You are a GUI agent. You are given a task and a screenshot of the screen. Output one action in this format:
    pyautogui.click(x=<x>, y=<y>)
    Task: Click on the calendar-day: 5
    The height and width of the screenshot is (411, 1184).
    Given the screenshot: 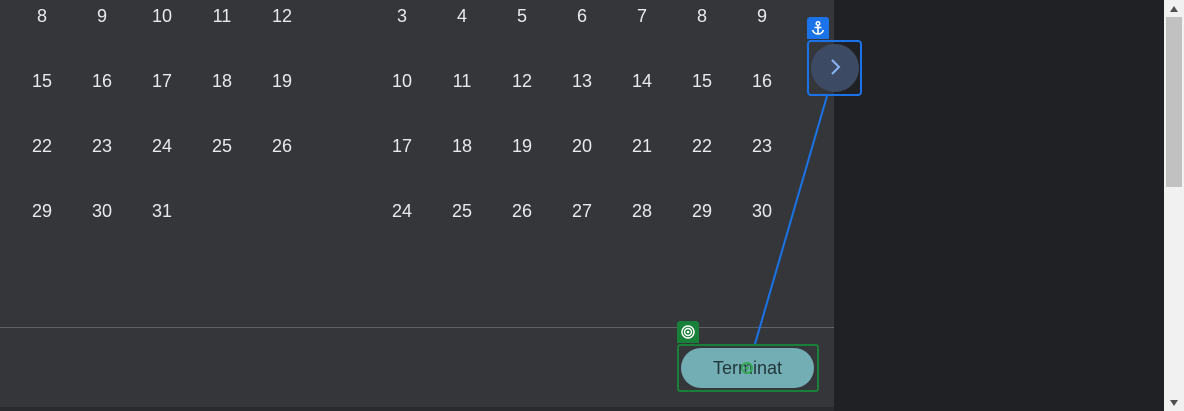 What is the action you would take?
    pyautogui.click(x=522, y=16)
    